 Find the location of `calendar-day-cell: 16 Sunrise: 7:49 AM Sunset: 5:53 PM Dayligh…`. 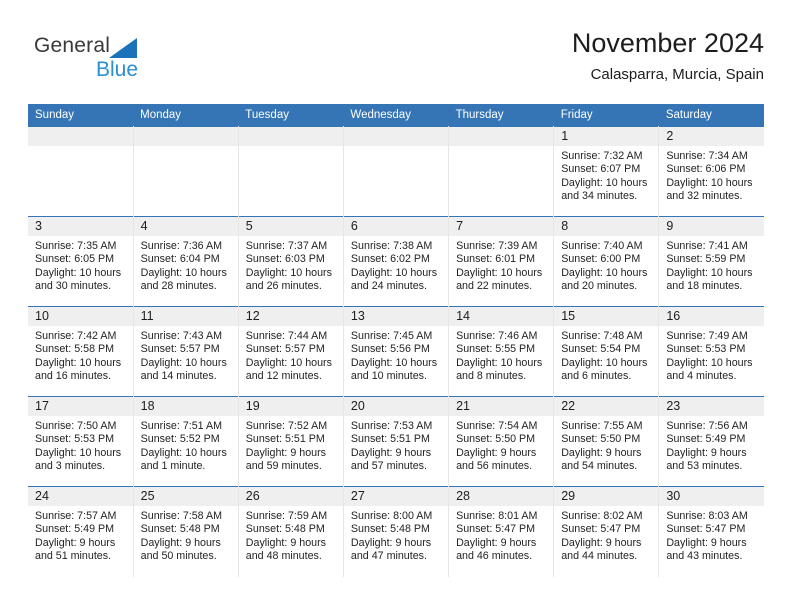

calendar-day-cell: 16 Sunrise: 7:49 AM Sunset: 5:53 PM Dayligh… is located at coordinates (711, 351).